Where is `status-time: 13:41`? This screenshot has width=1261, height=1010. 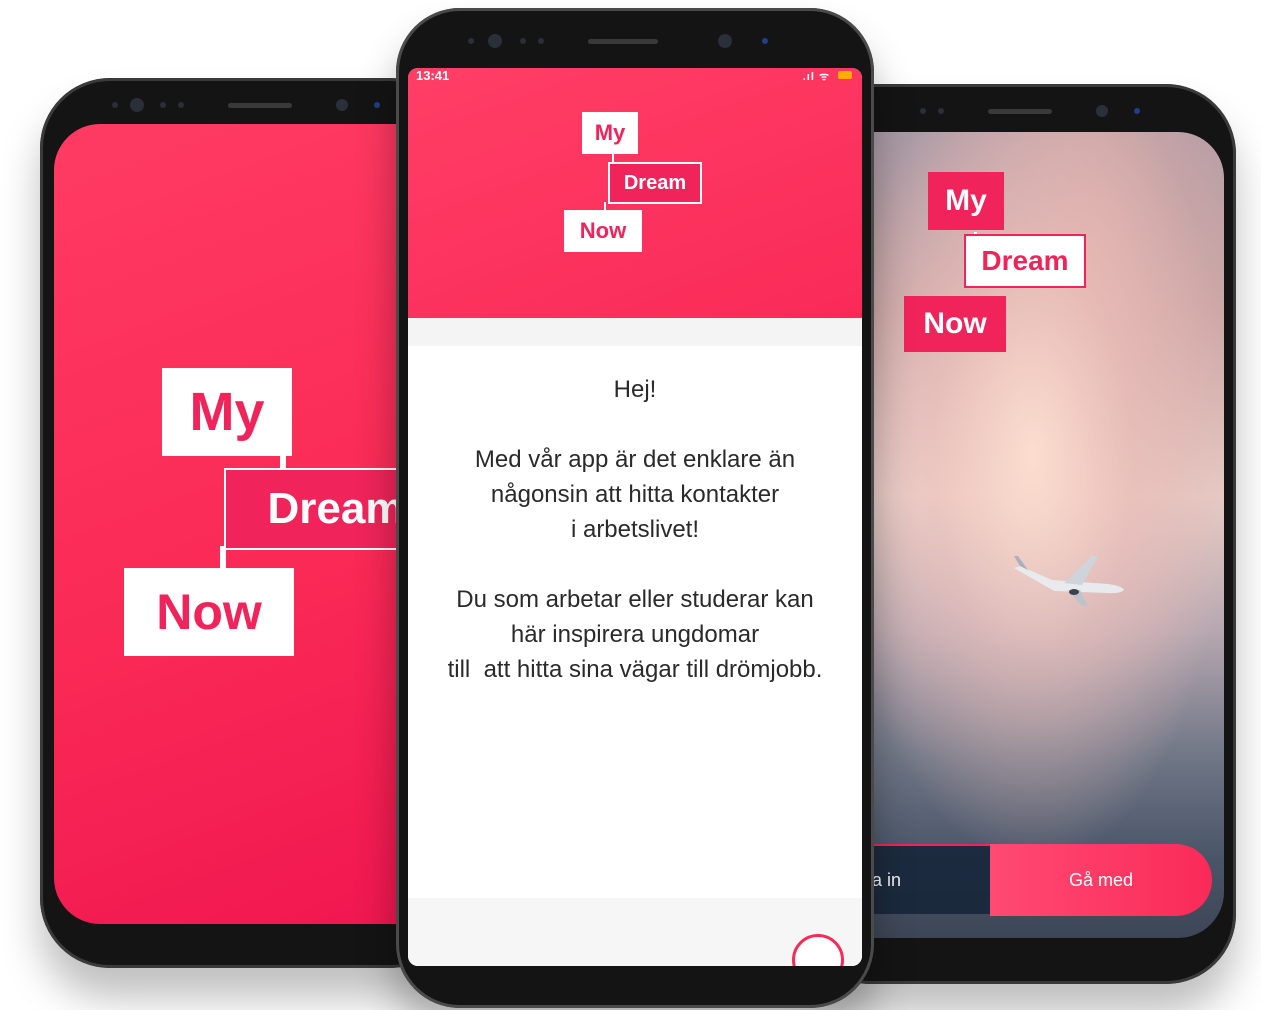
status-time: 13:41 is located at coordinates (433, 75).